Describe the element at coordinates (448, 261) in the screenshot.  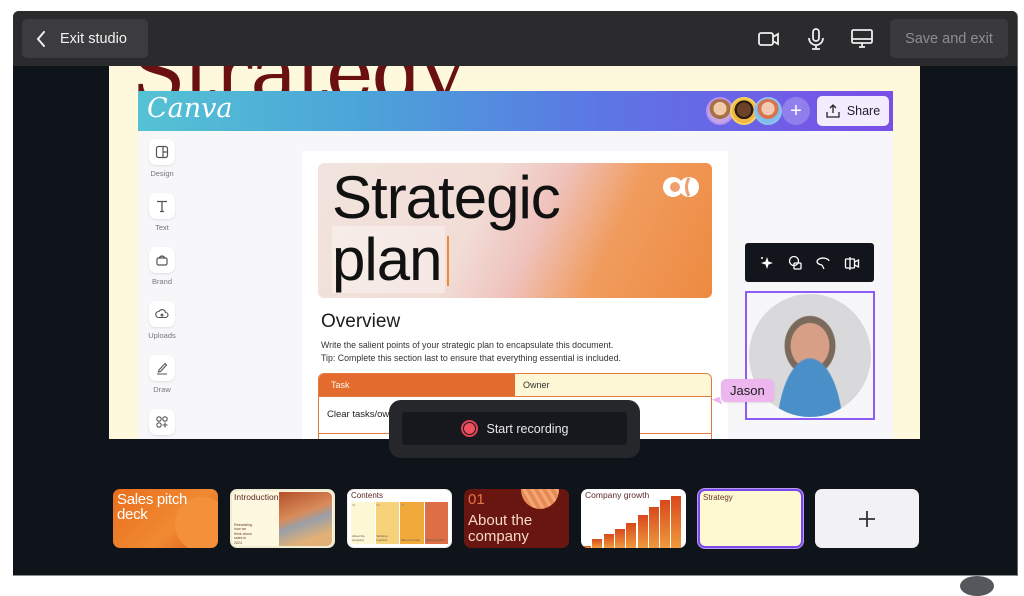
I see `text-cursor` at that location.